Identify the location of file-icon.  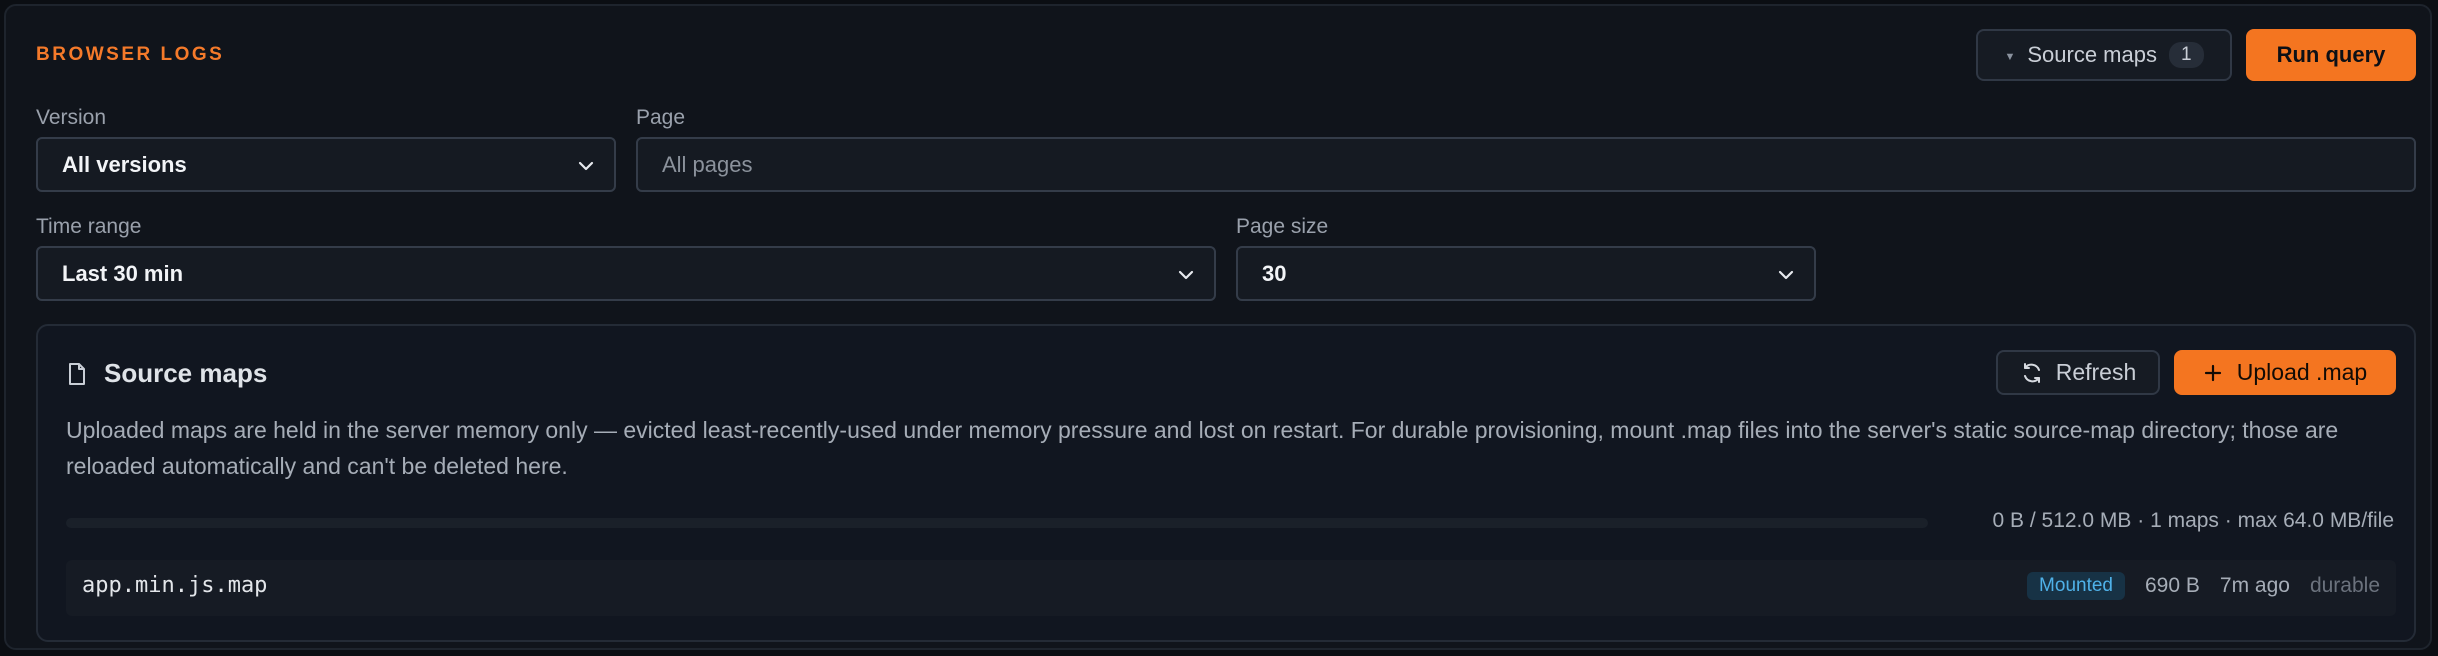
(77, 374).